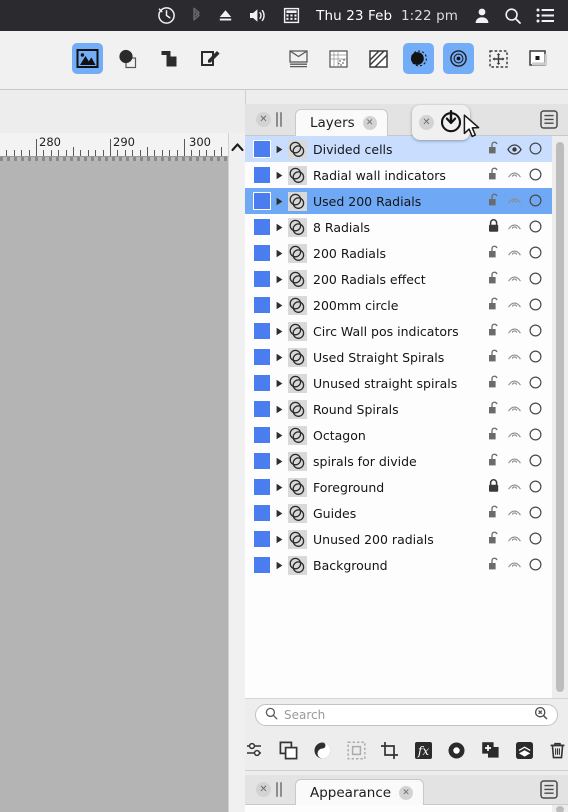 This screenshot has width=568, height=812. What do you see at coordinates (400, 435) in the screenshot?
I see `layer-name: Octagon` at bounding box center [400, 435].